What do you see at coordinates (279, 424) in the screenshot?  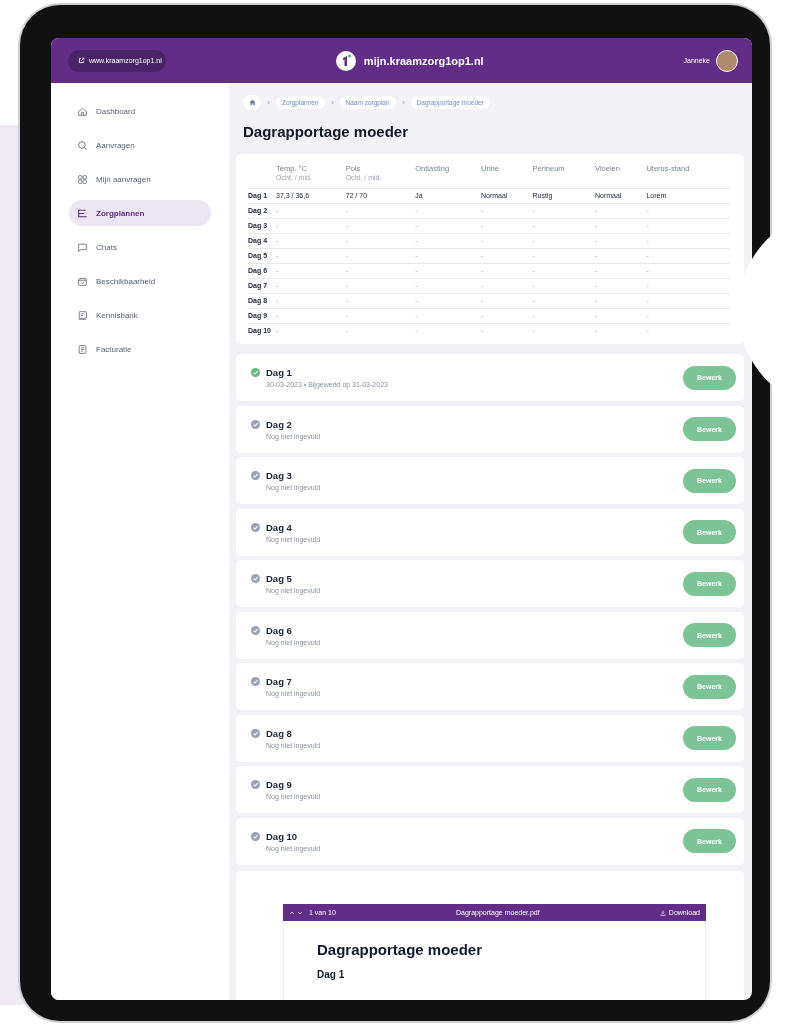 I see `day-title: Dag 2` at bounding box center [279, 424].